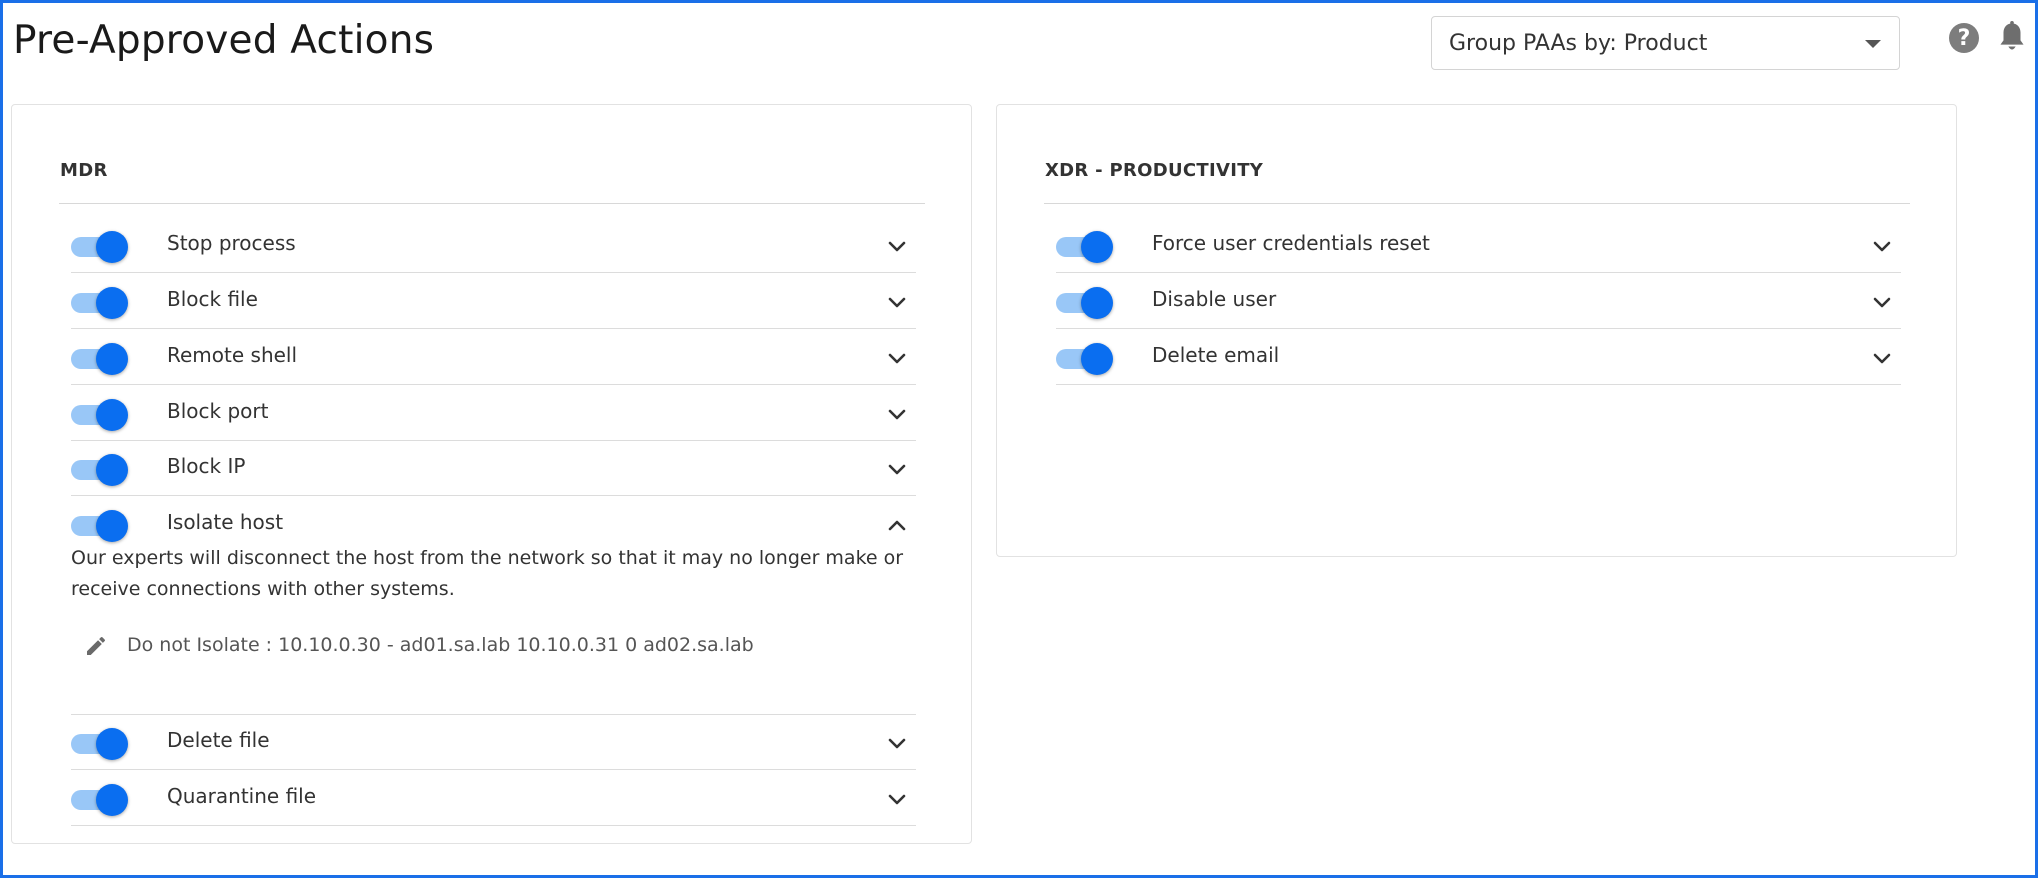 The height and width of the screenshot is (878, 2038). What do you see at coordinates (2012, 38) in the screenshot?
I see `bell-icon` at bounding box center [2012, 38].